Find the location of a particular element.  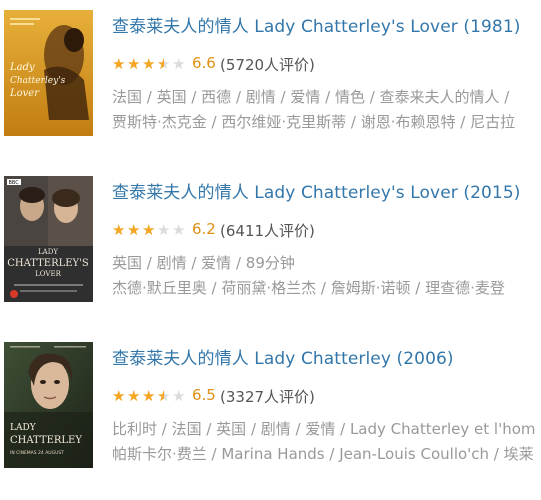

svg-text: Lover is located at coordinates (24, 93).